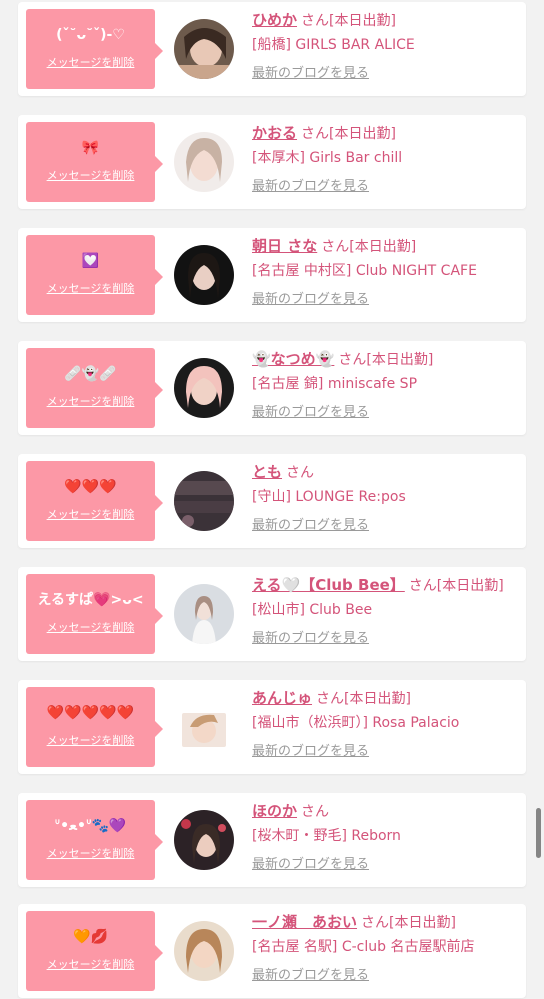  Describe the element at coordinates (284, 246) in the screenshot. I see `cast-name-link: 朝日 さな` at that location.